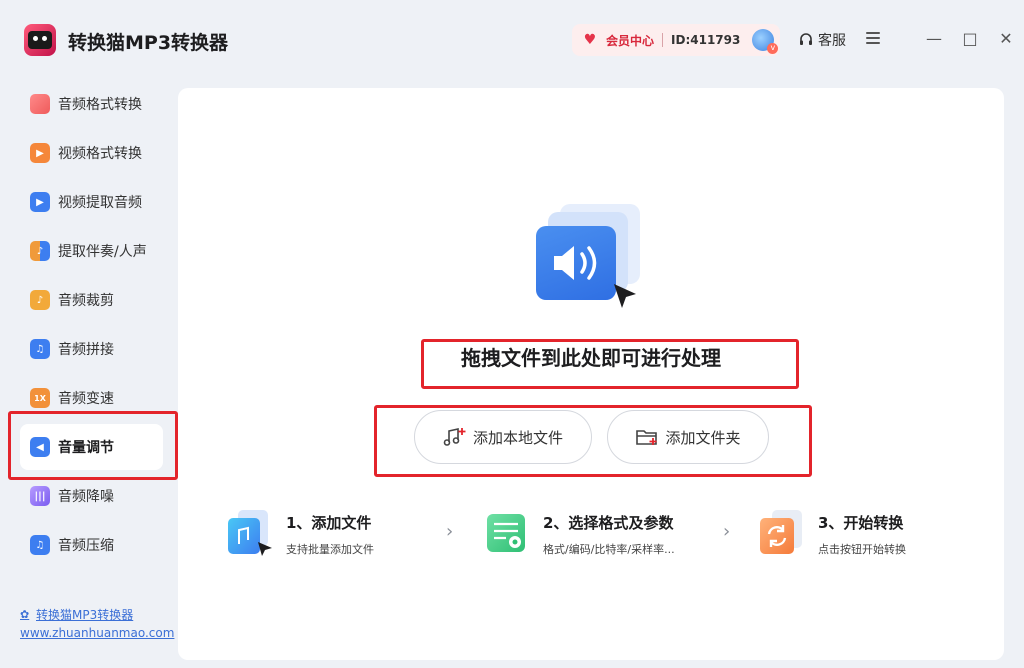  Describe the element at coordinates (40, 40) in the screenshot. I see `app-logo` at that location.